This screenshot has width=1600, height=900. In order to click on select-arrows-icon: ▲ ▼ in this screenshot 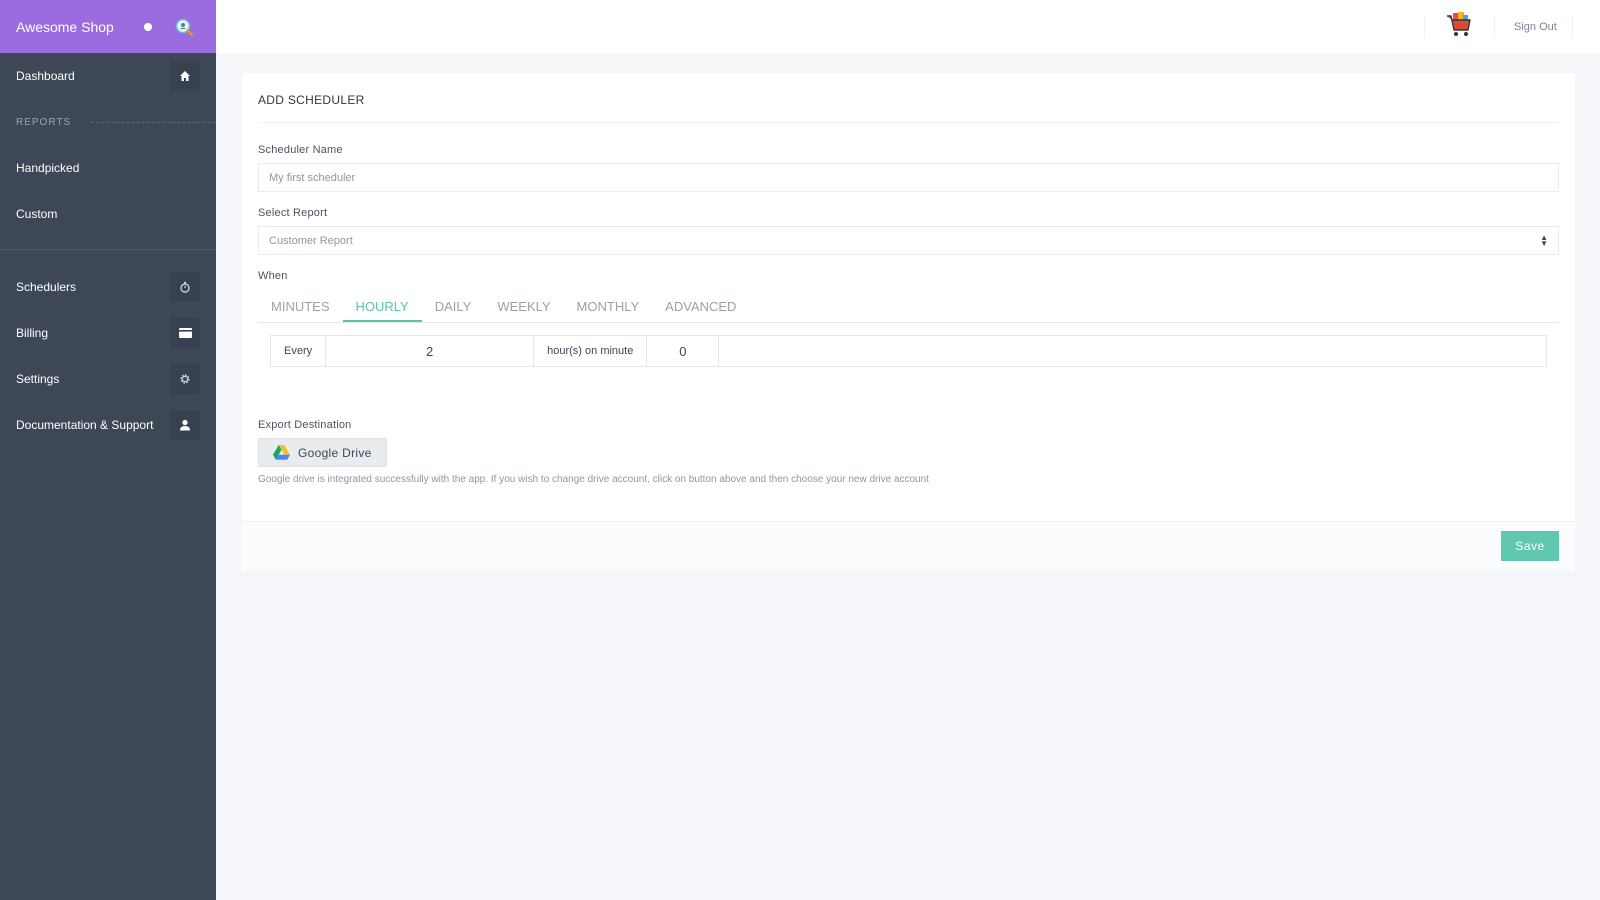, I will do `click(1544, 240)`.